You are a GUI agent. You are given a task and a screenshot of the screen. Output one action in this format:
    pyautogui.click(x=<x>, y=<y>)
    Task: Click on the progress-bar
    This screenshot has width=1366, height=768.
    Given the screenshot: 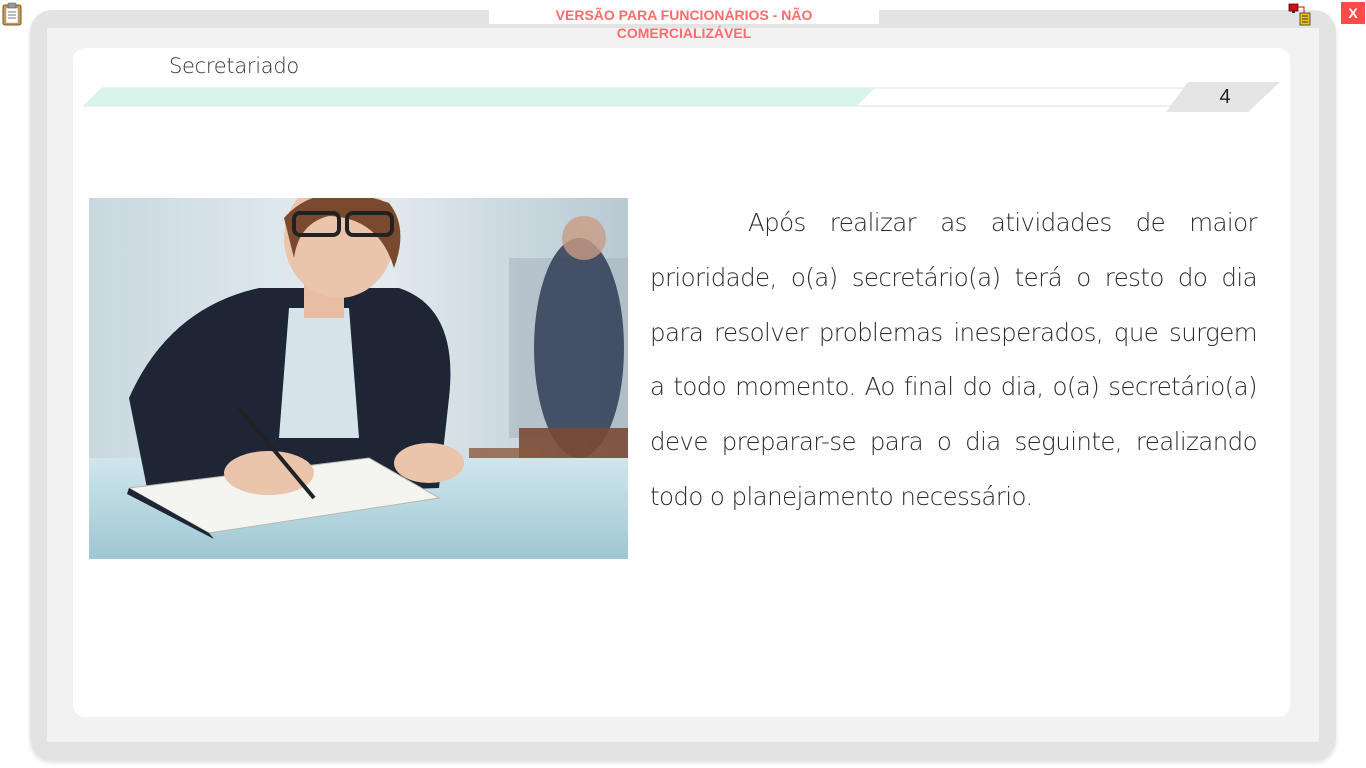 What is the action you would take?
    pyautogui.click(x=681, y=97)
    